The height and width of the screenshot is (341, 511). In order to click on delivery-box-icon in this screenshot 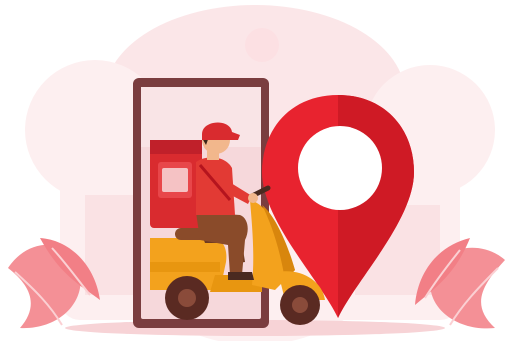, I will do `click(176, 184)`.